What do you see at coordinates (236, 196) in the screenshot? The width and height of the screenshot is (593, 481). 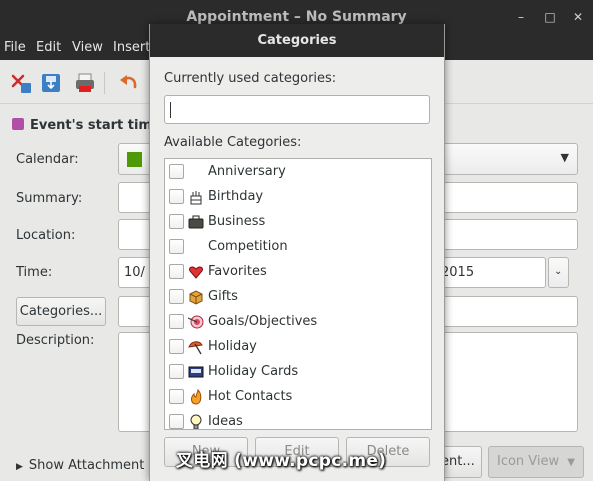 I see `category-label: Birthday` at bounding box center [236, 196].